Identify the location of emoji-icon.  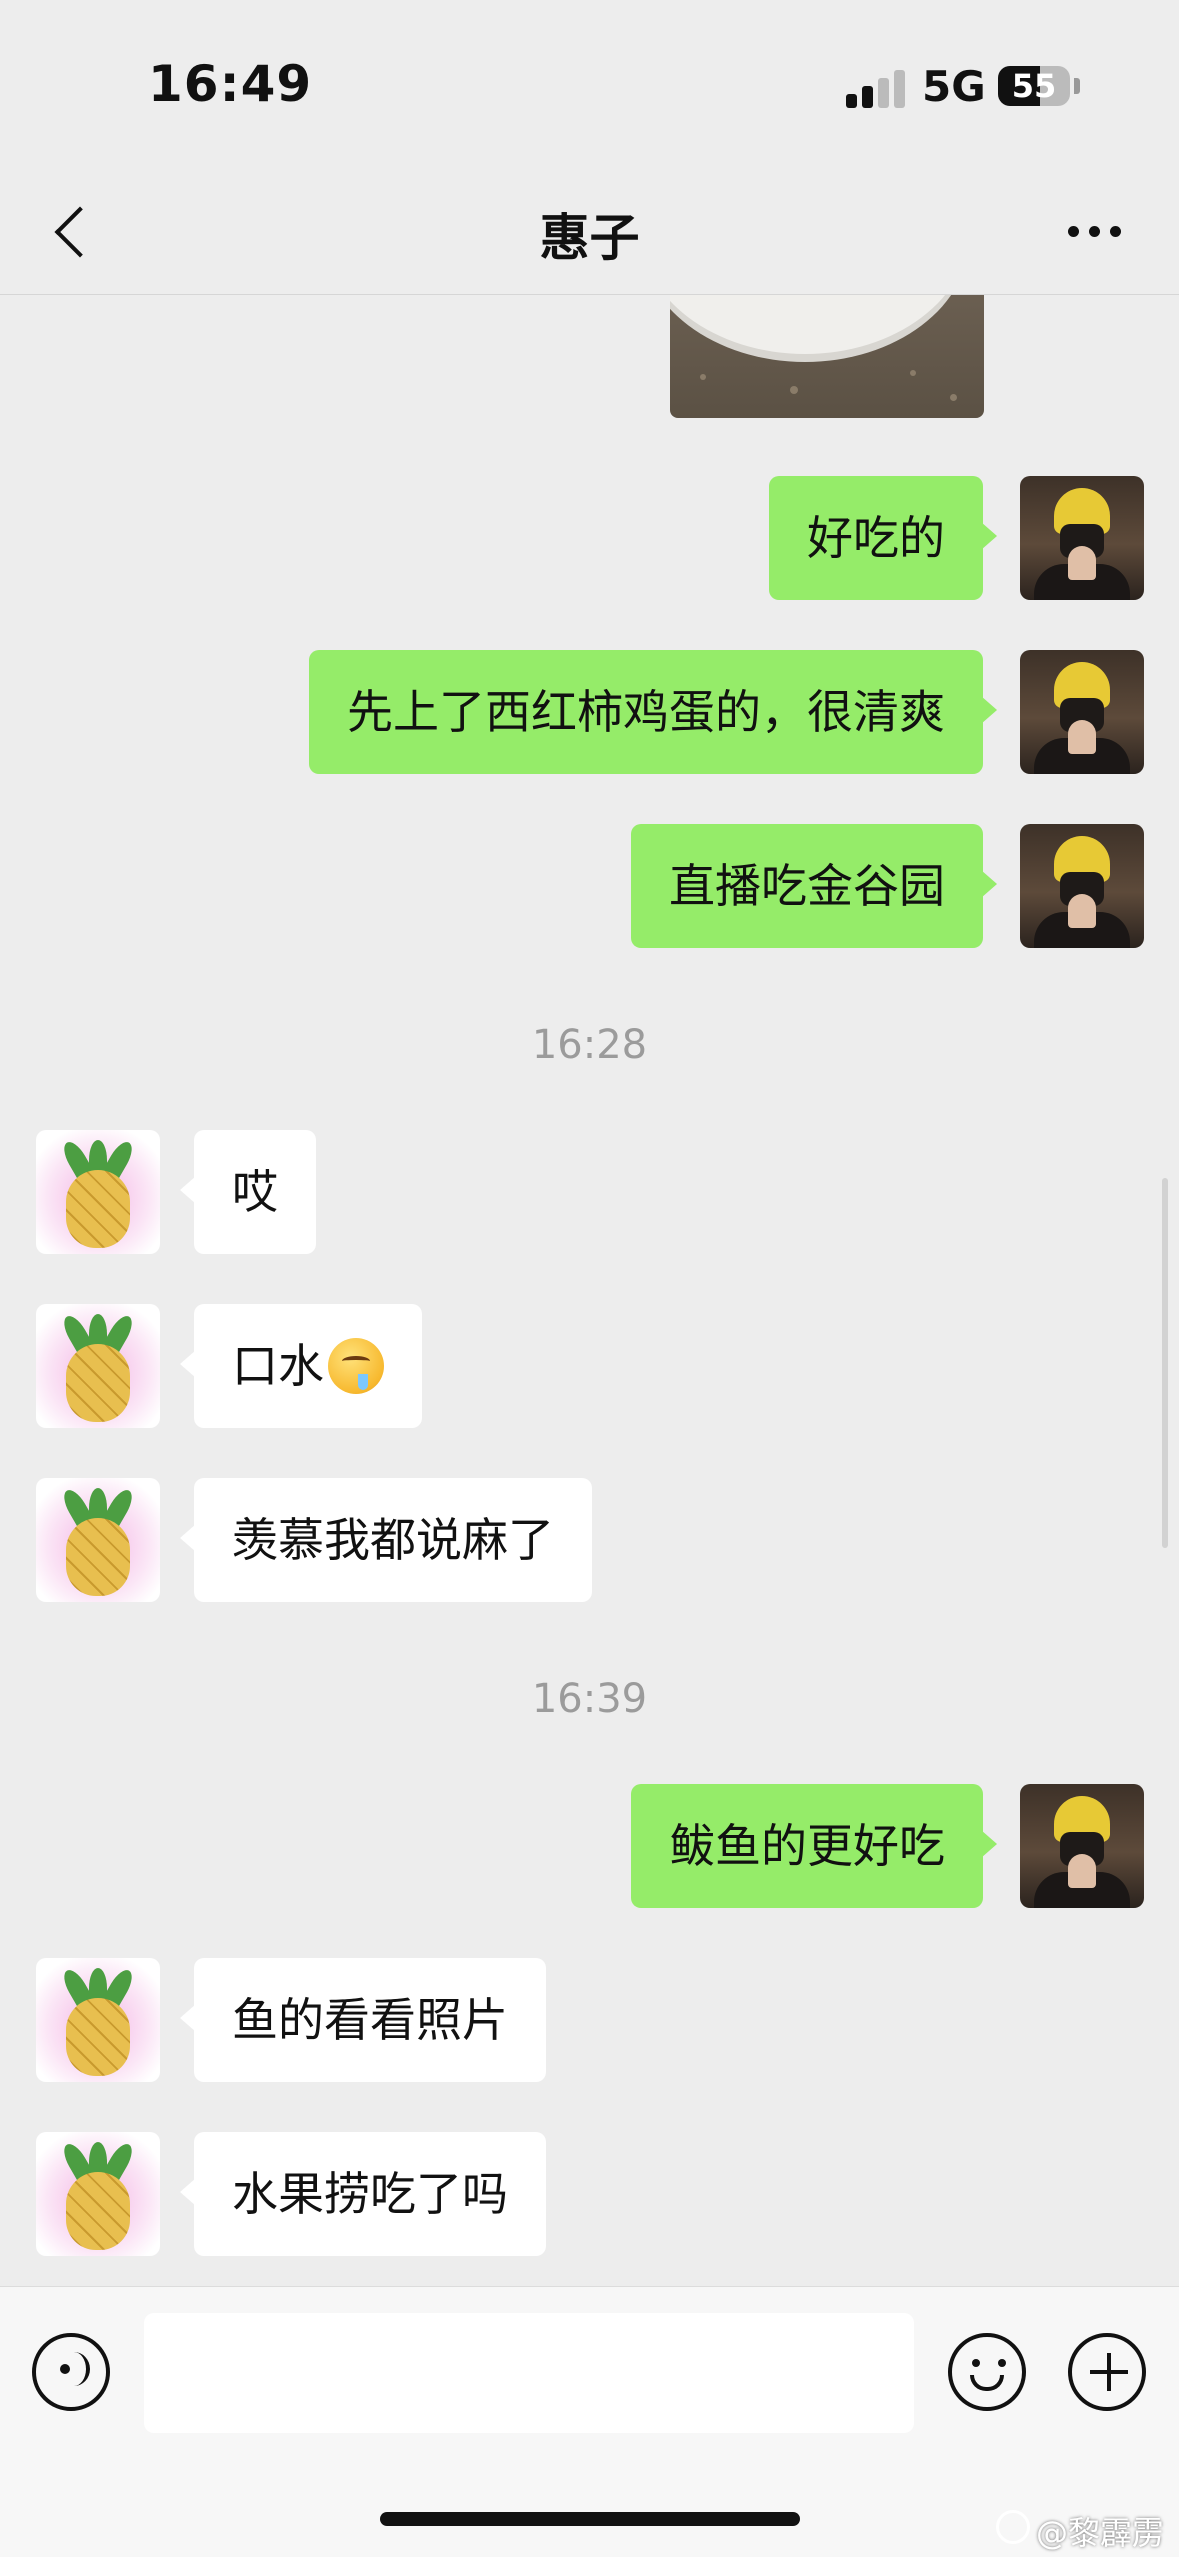
(987, 2372).